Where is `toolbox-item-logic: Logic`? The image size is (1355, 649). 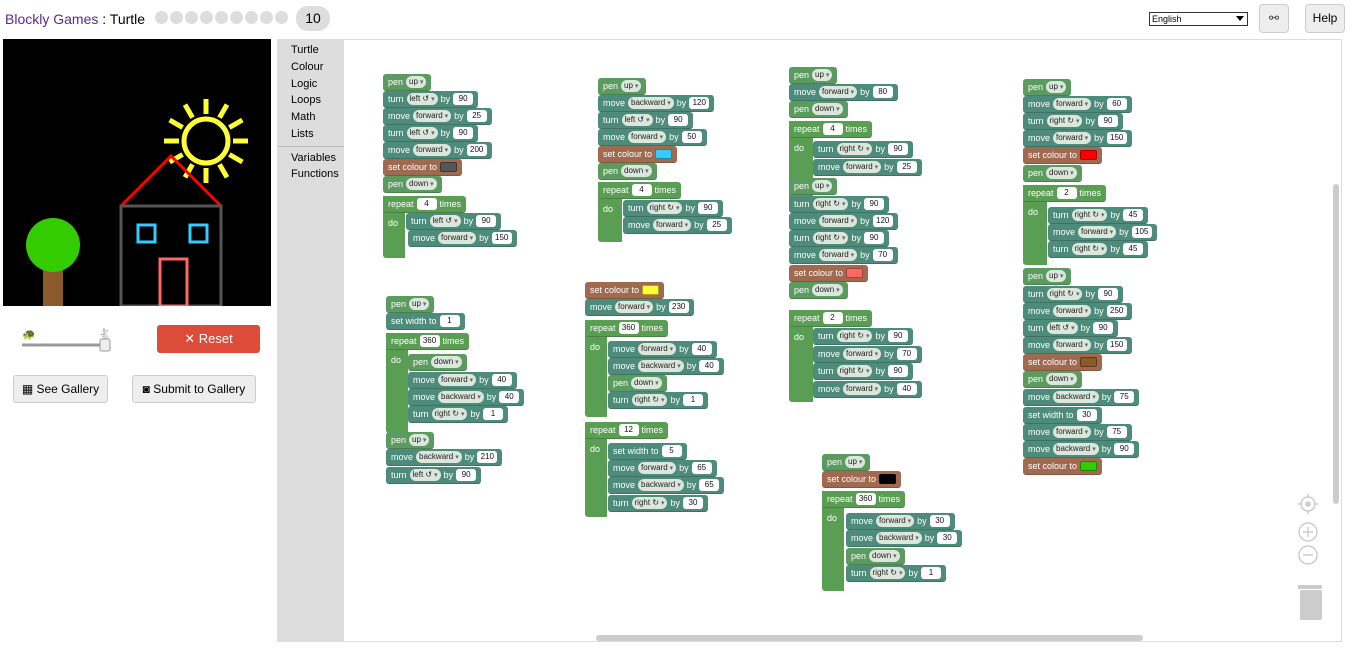 toolbox-item-logic: Logic is located at coordinates (304, 84).